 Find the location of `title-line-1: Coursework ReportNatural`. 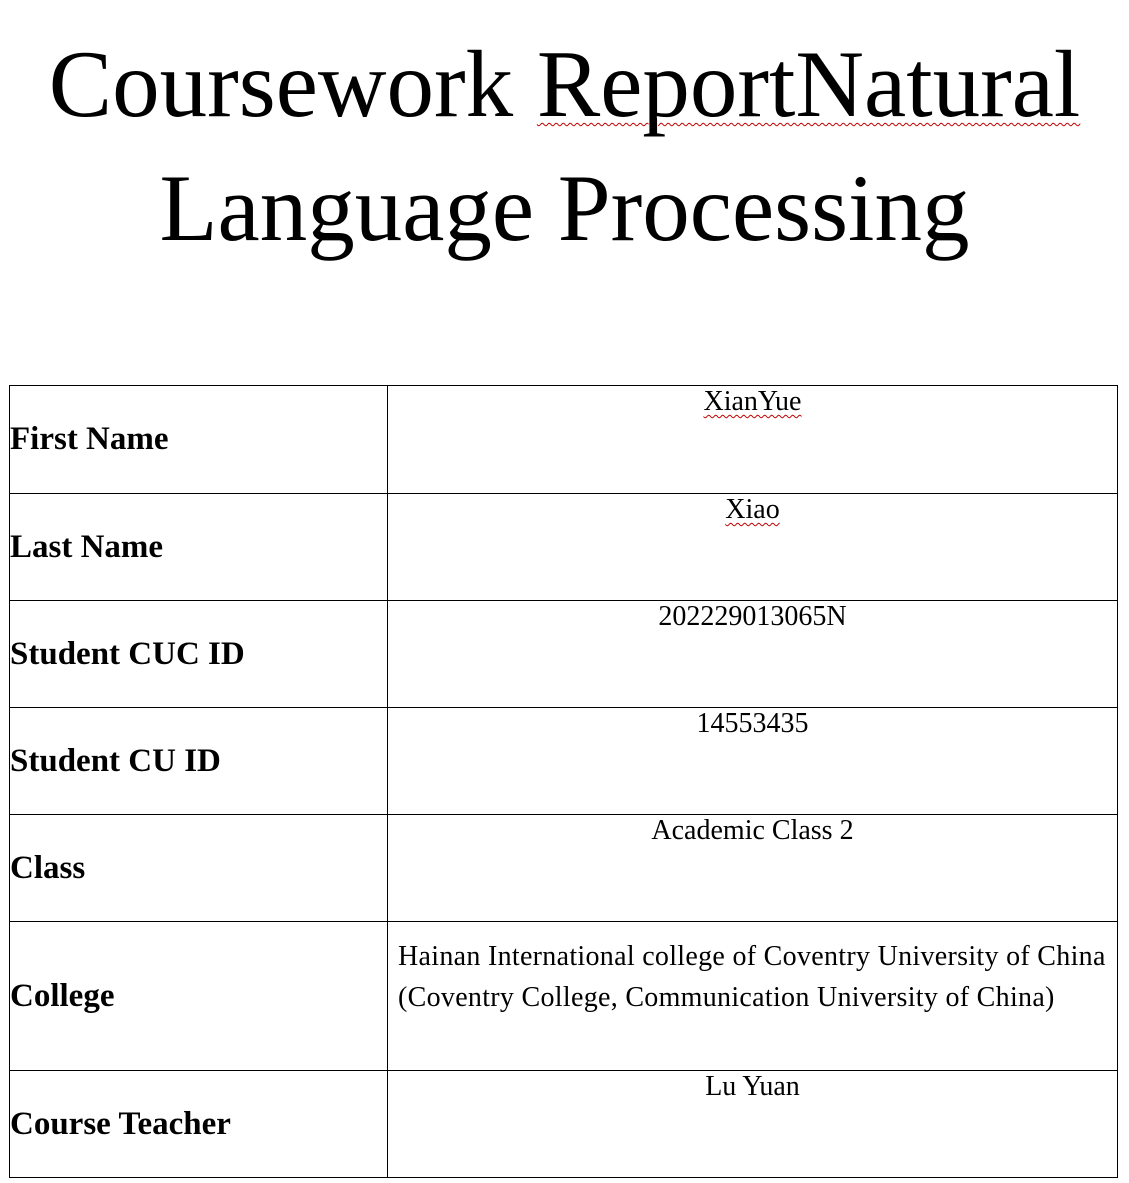

title-line-1: Coursework ReportNatural is located at coordinates (564, 84).